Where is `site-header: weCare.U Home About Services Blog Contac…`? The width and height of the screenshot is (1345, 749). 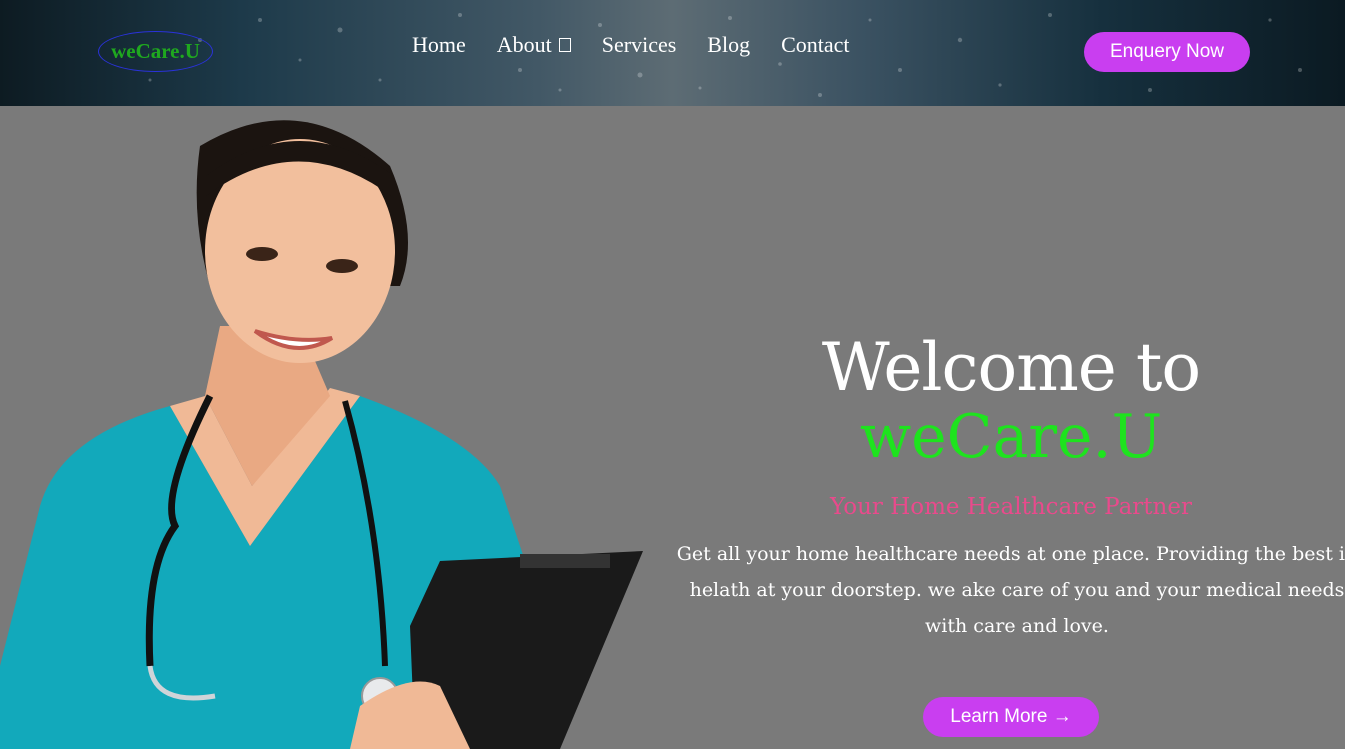 site-header: weCare.U Home About Services Blog Contac… is located at coordinates (672, 53).